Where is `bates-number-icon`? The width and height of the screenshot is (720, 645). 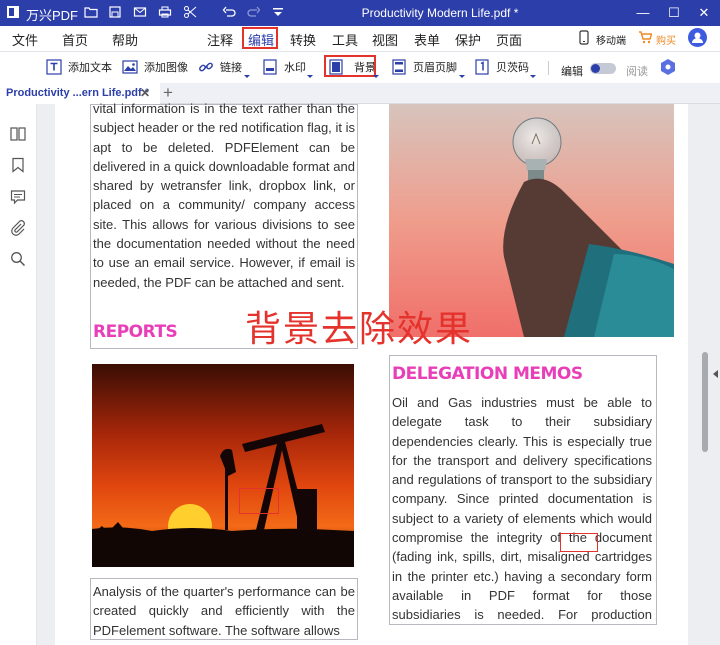
bates-number-icon is located at coordinates (482, 67).